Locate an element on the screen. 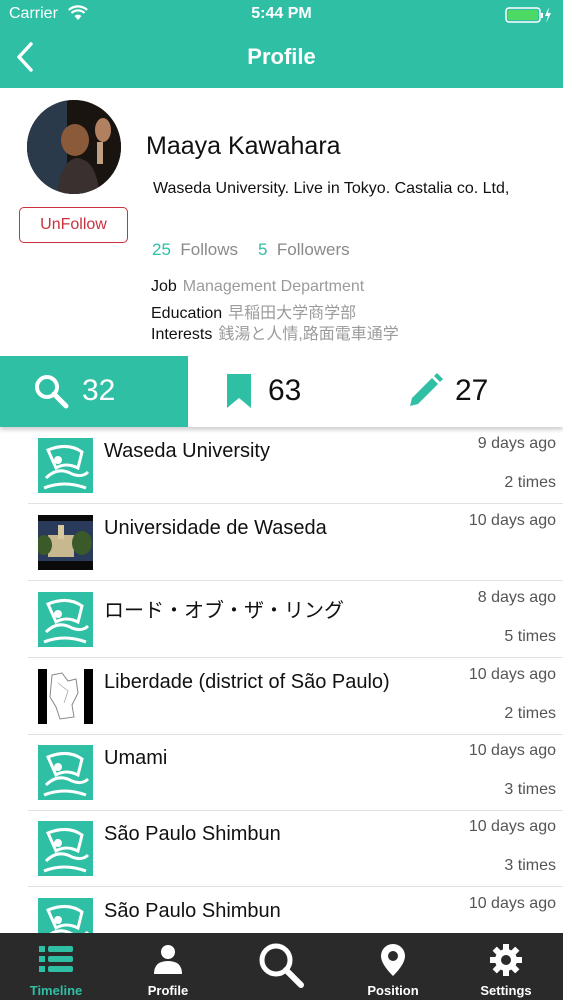  tab-searches: 32 is located at coordinates (94, 391).